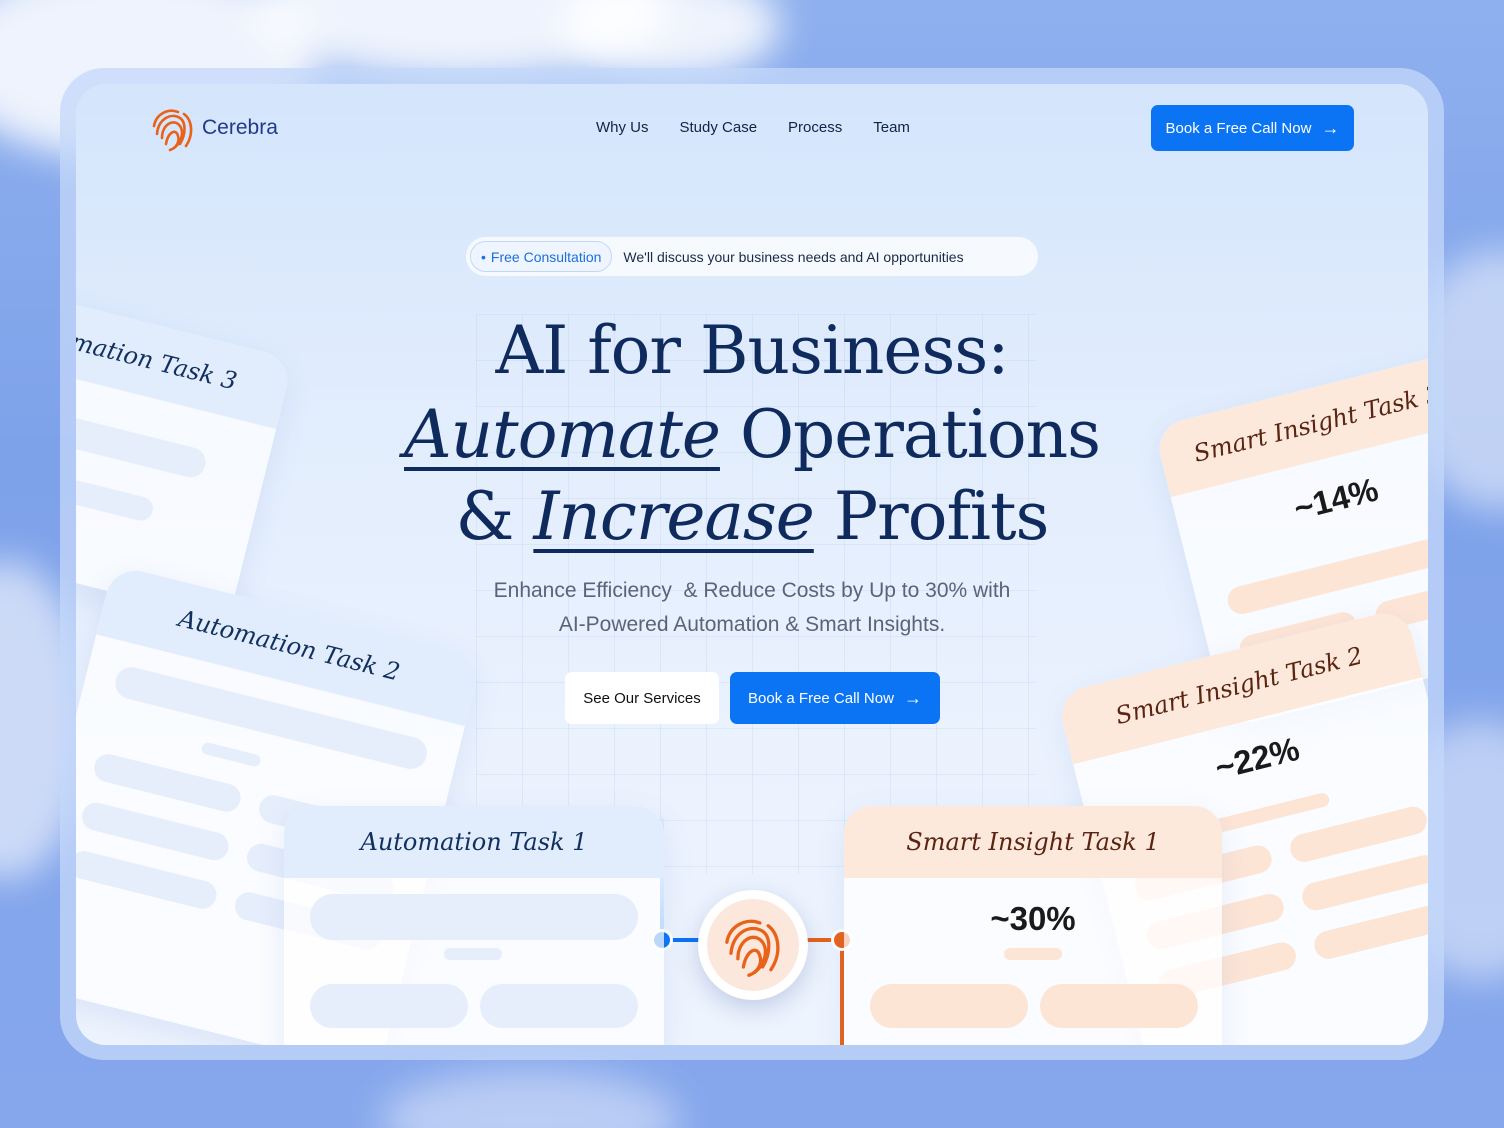  I want to click on nav-team: Team, so click(891, 127).